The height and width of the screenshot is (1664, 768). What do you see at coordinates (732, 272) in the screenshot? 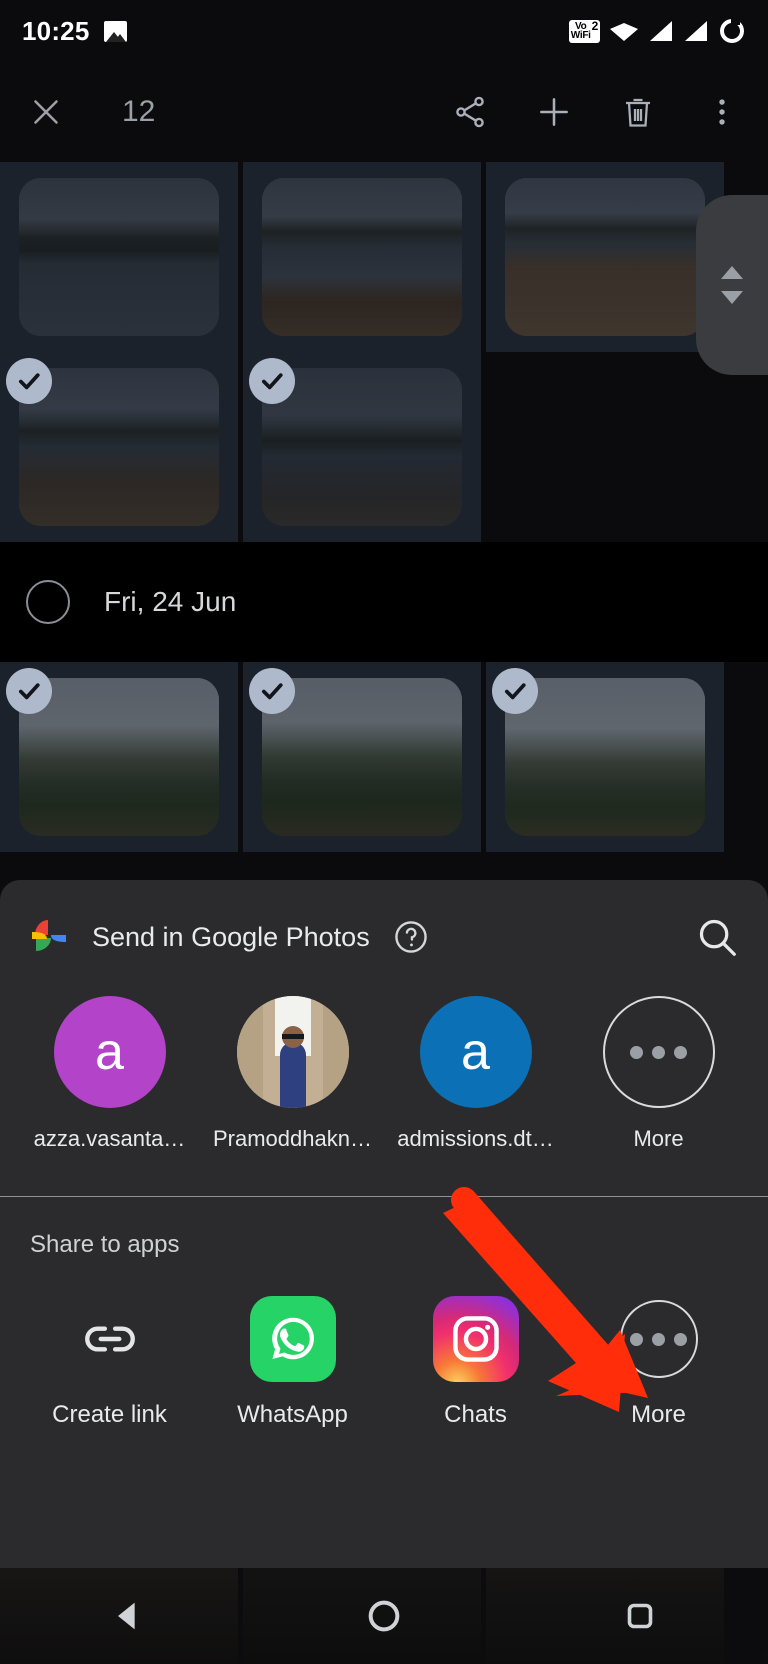
I see `chevron-up-icon` at bounding box center [732, 272].